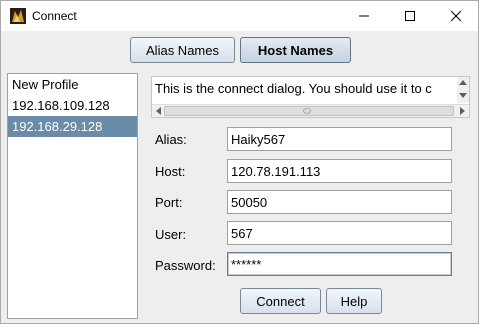 Image resolution: width=479 pixels, height=324 pixels. Describe the element at coordinates (339, 233) in the screenshot. I see `user-field` at that location.